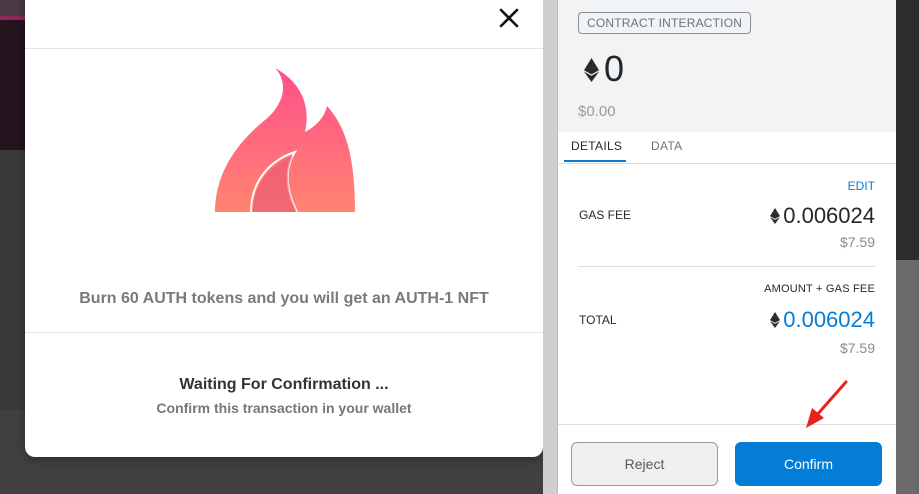 Image resolution: width=919 pixels, height=494 pixels. What do you see at coordinates (596, 146) in the screenshot?
I see `tab-details: DETAILS` at bounding box center [596, 146].